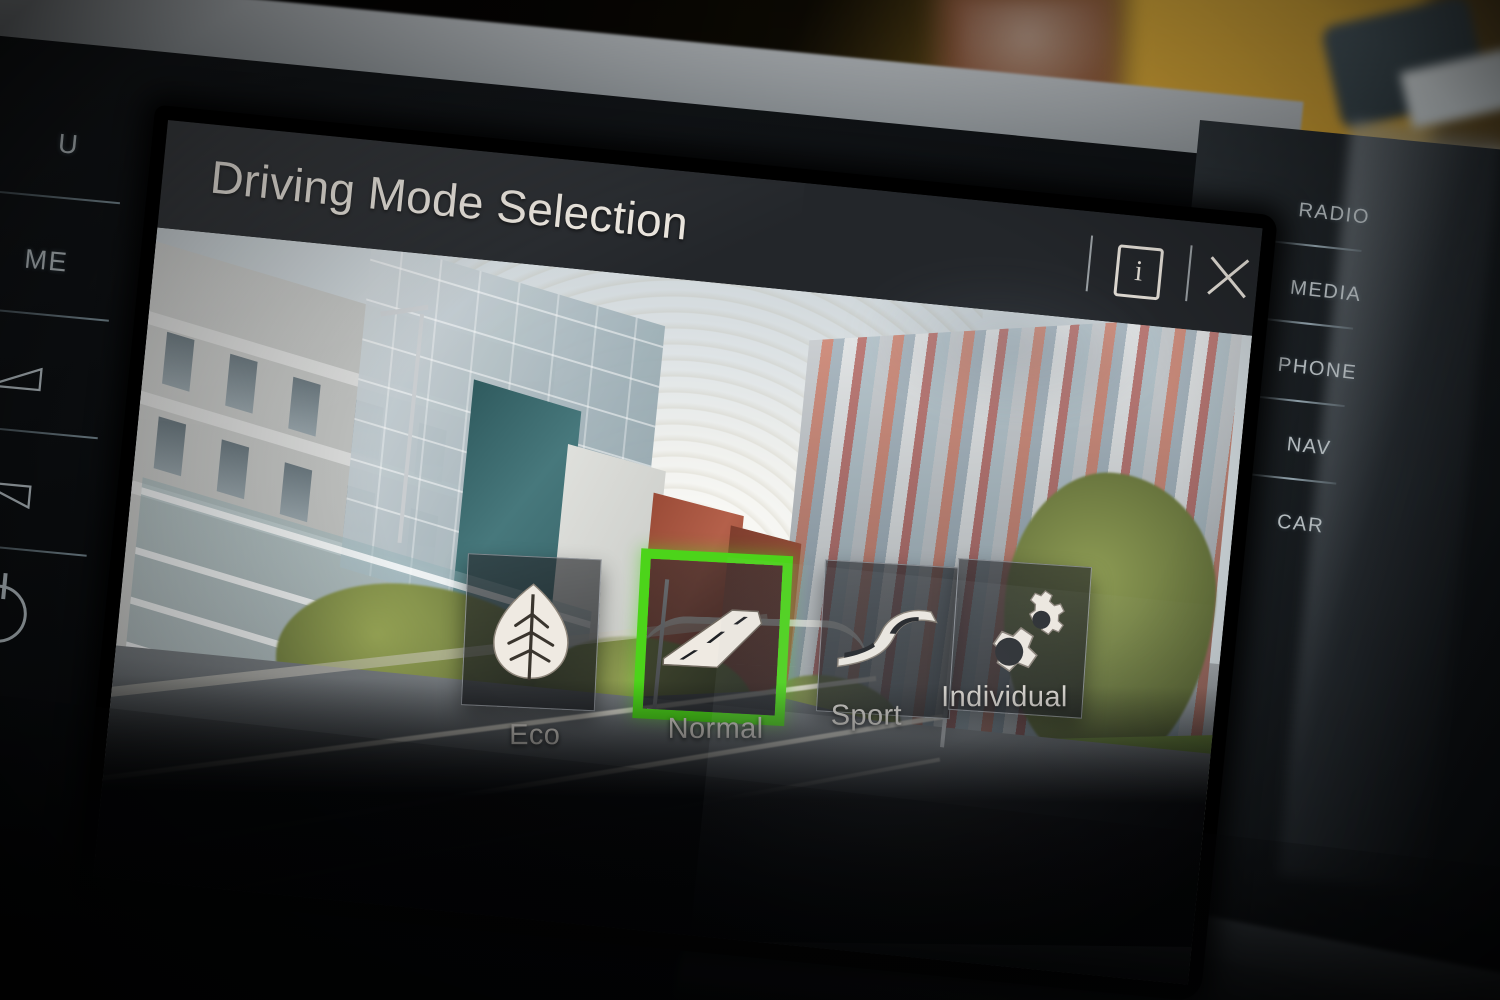  Describe the element at coordinates (49, 378) in the screenshot. I see `hardkey-volume-up` at that location.